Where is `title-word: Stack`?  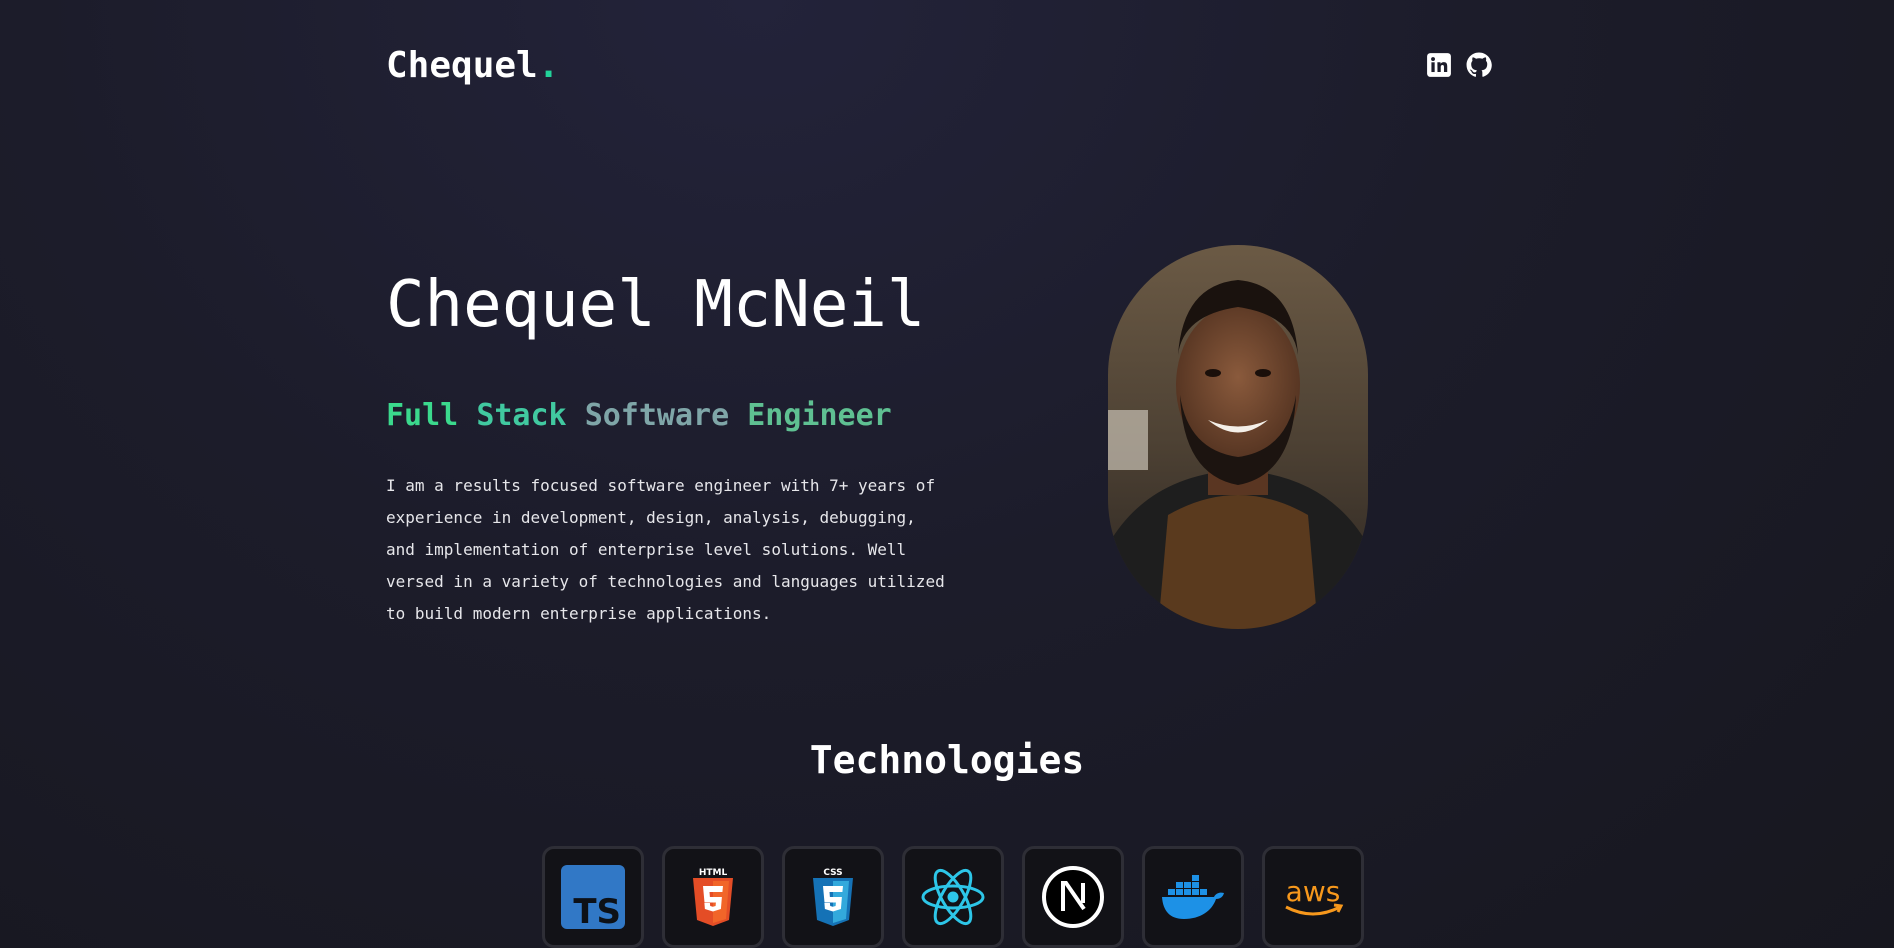
title-word: Stack is located at coordinates (521, 415).